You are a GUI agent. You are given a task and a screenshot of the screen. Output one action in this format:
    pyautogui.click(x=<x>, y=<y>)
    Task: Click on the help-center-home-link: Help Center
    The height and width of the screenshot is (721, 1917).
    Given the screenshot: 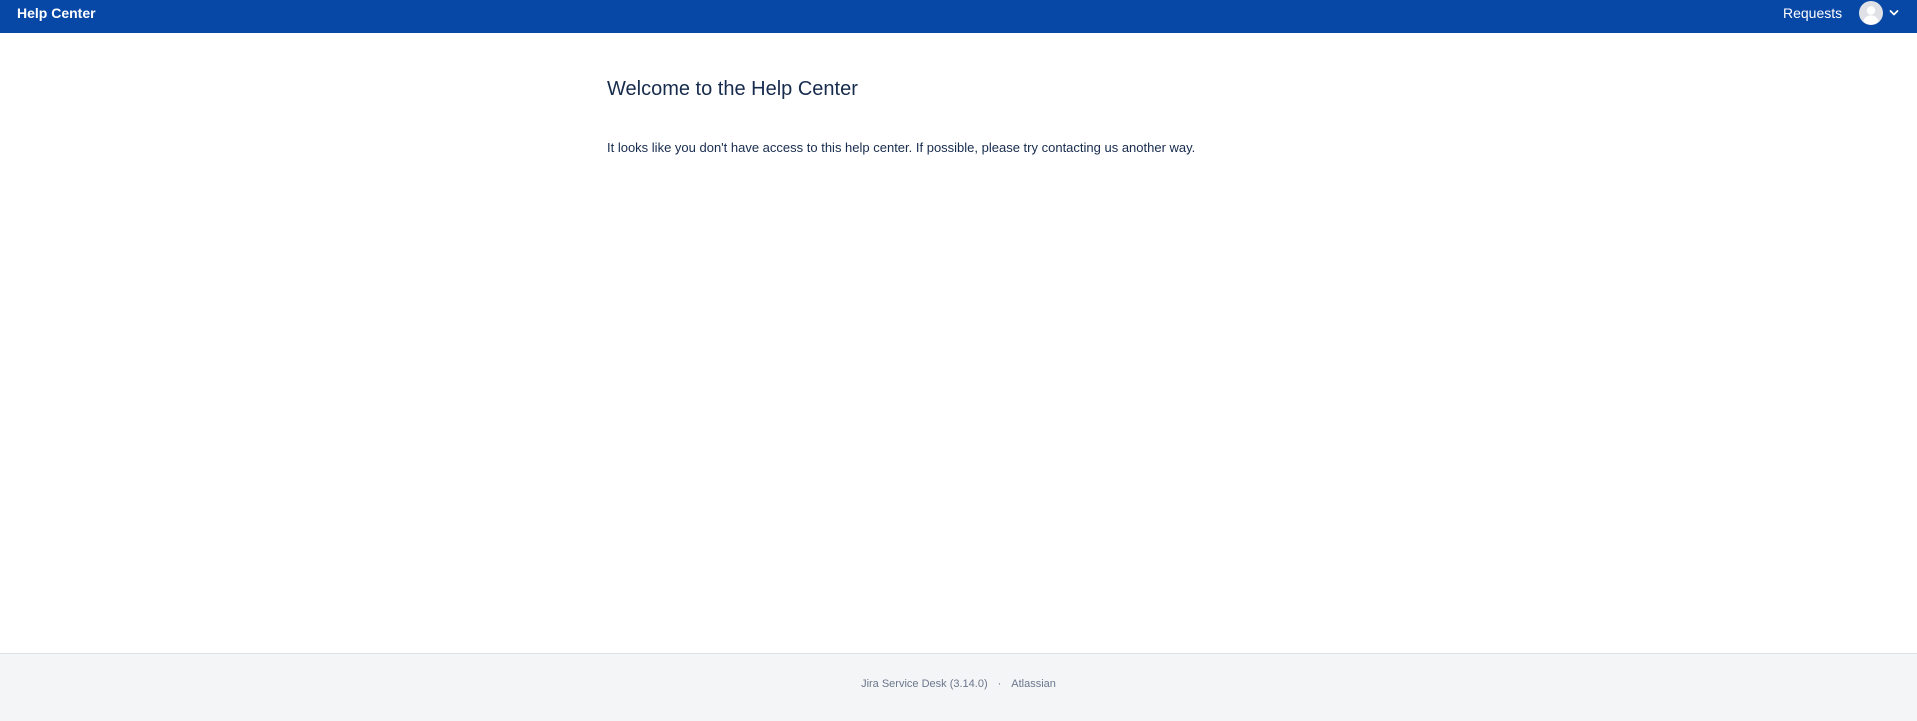 What is the action you would take?
    pyautogui.click(x=56, y=13)
    